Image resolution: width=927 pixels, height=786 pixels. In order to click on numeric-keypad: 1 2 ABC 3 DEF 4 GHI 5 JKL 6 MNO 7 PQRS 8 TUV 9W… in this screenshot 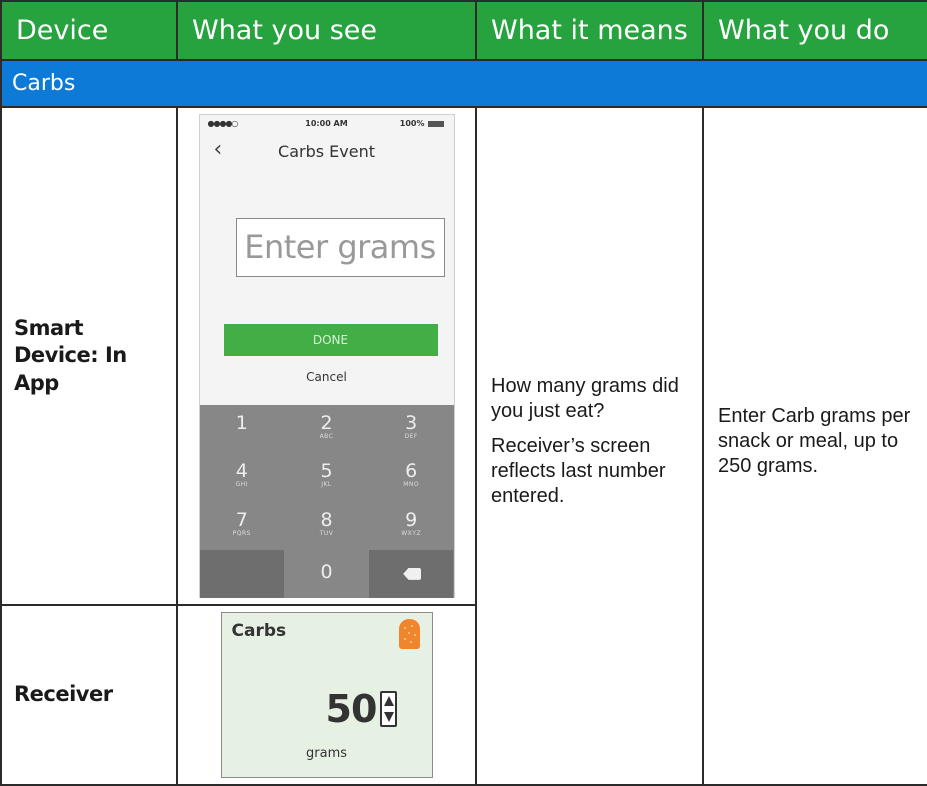, I will do `click(326, 501)`.